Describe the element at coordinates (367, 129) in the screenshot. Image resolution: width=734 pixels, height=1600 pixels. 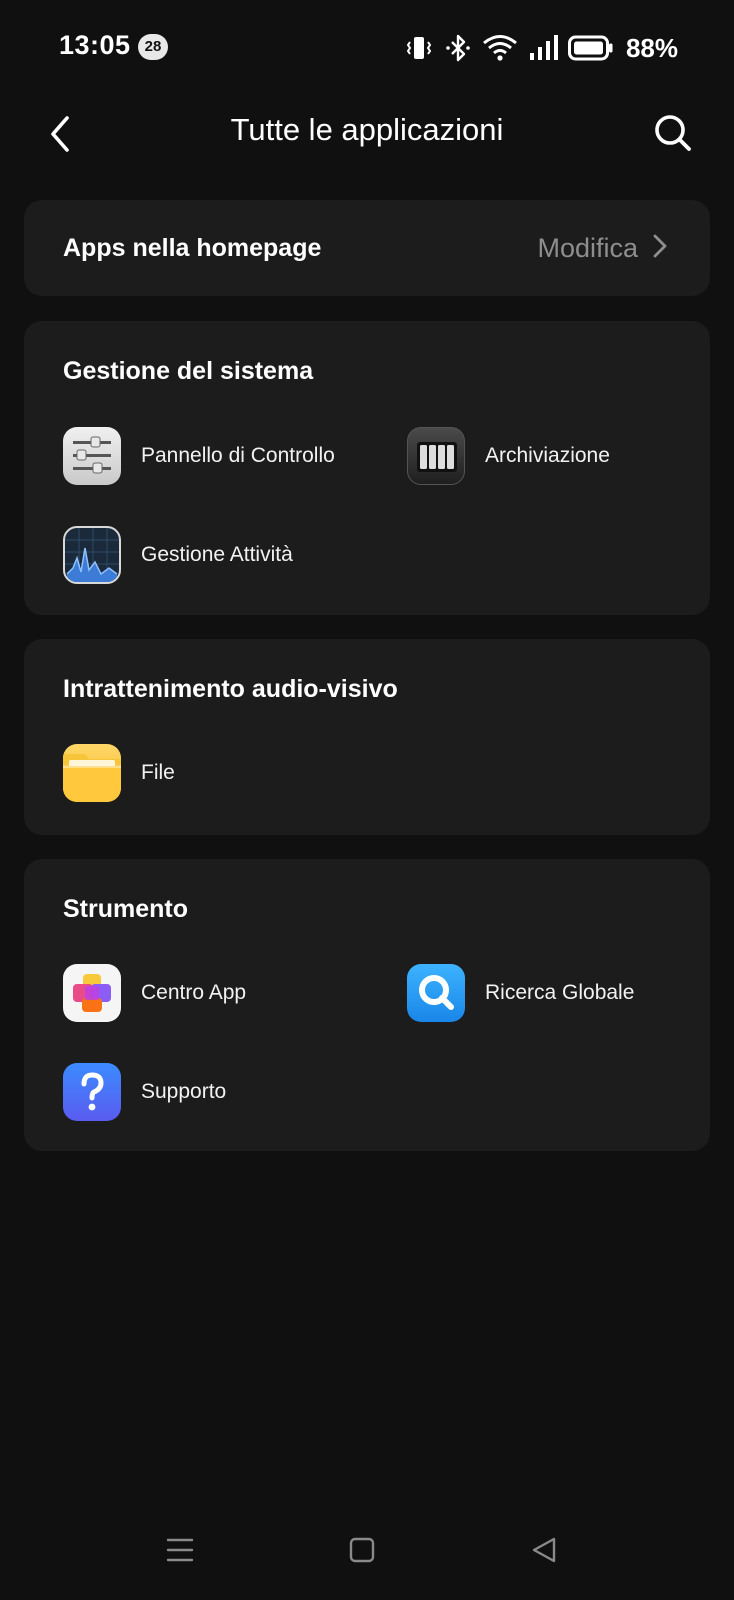
I see `page-title: Tutte le applicazioni` at that location.